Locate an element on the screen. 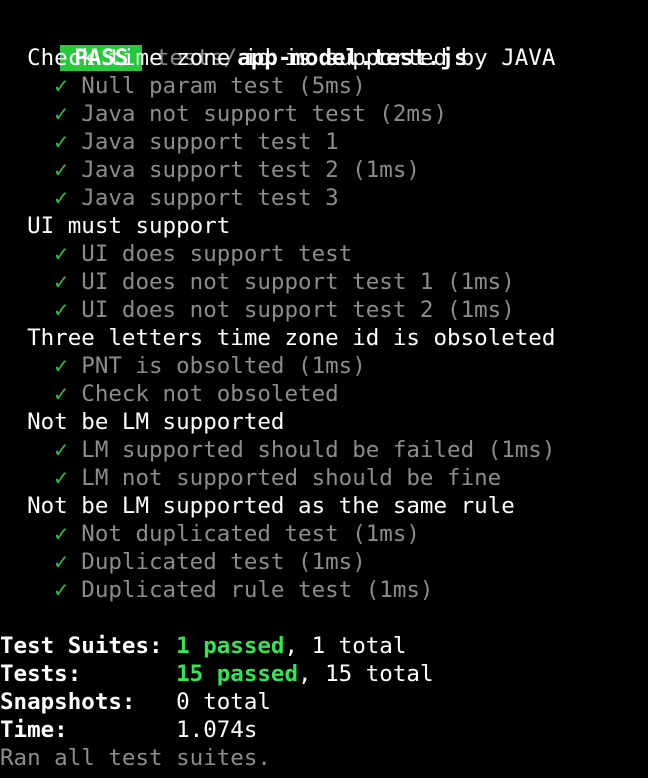 Image resolution: width=648 pixels, height=778 pixels. test-result-row: ✓ UI does not support test 2 (1ms) is located at coordinates (284, 310).